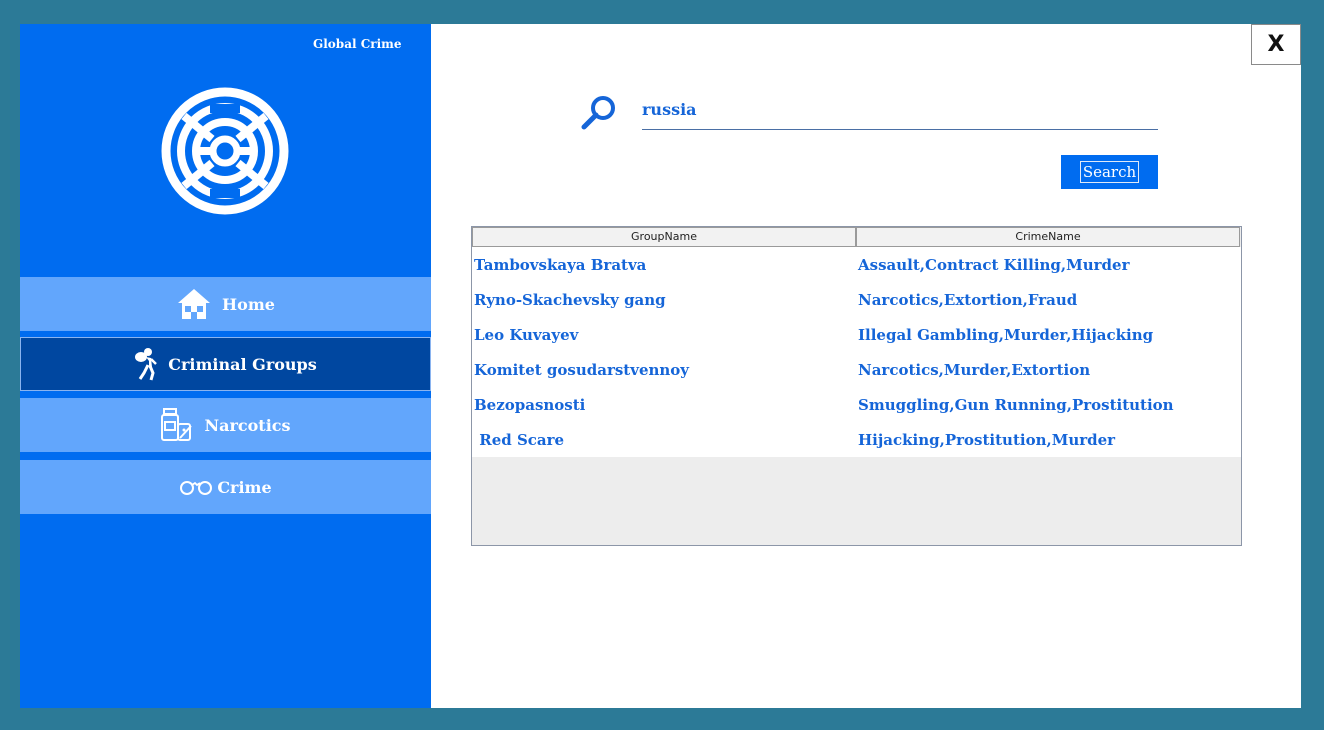  What do you see at coordinates (987, 439) in the screenshot?
I see `crime-name-cell: Hijacking,Prostitution,Murder` at bounding box center [987, 439].